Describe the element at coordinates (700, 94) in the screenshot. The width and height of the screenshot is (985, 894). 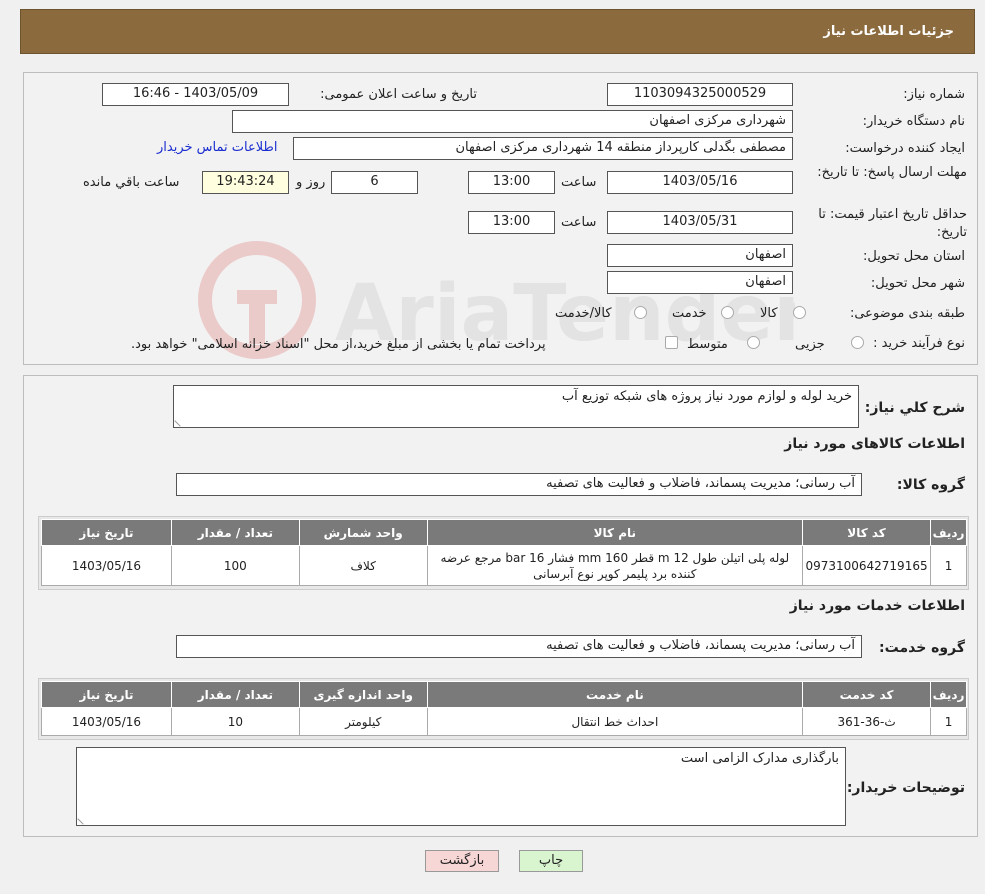
I see `need-number-field: 1103094325000529` at that location.